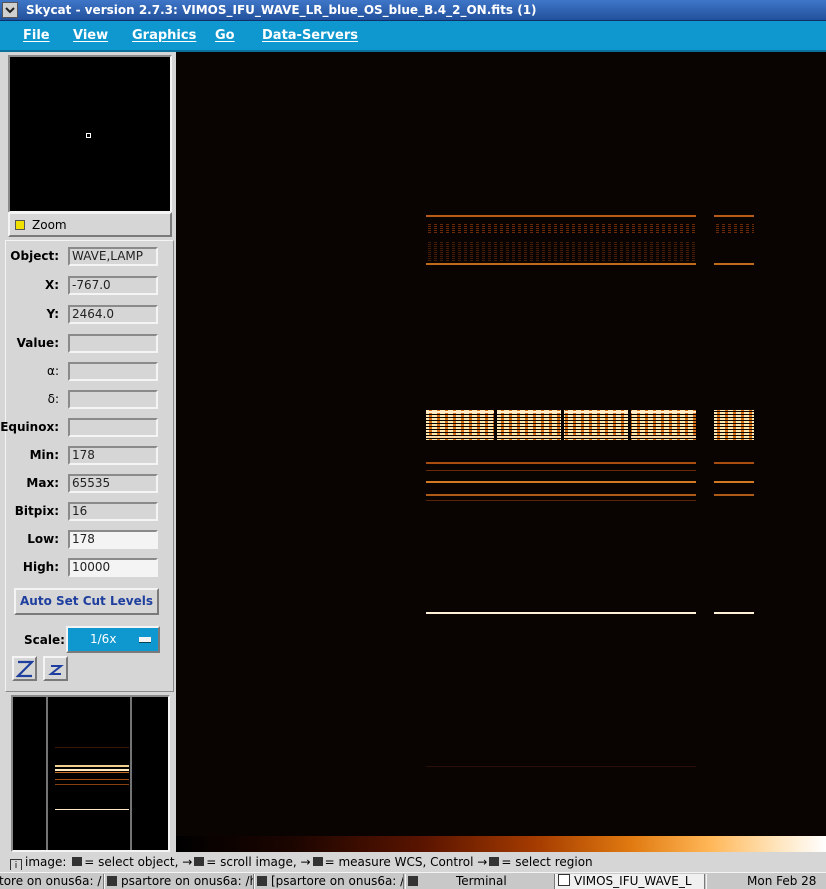 This screenshot has height=889, width=826. What do you see at coordinates (310, 35) in the screenshot?
I see `menu-data-servers: Data-Servers` at bounding box center [310, 35].